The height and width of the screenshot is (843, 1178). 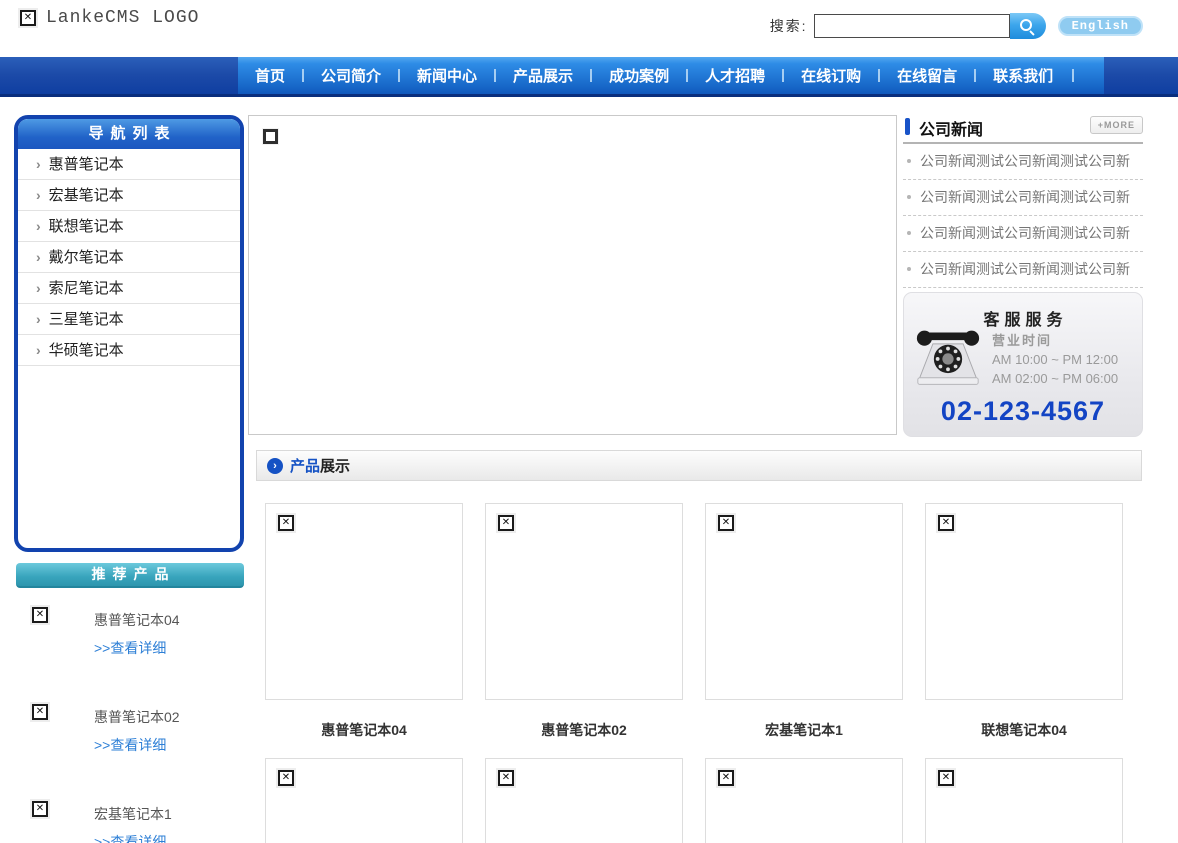 What do you see at coordinates (951, 130) in the screenshot?
I see `company-news-title: 公司新闻` at bounding box center [951, 130].